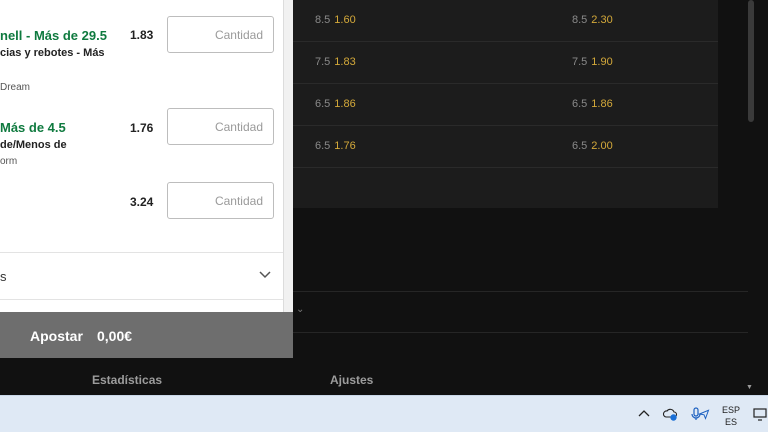 Image resolution: width=768 pixels, height=432 pixels. Describe the element at coordinates (751, 61) in the screenshot. I see `scrollbar-thumb` at that location.